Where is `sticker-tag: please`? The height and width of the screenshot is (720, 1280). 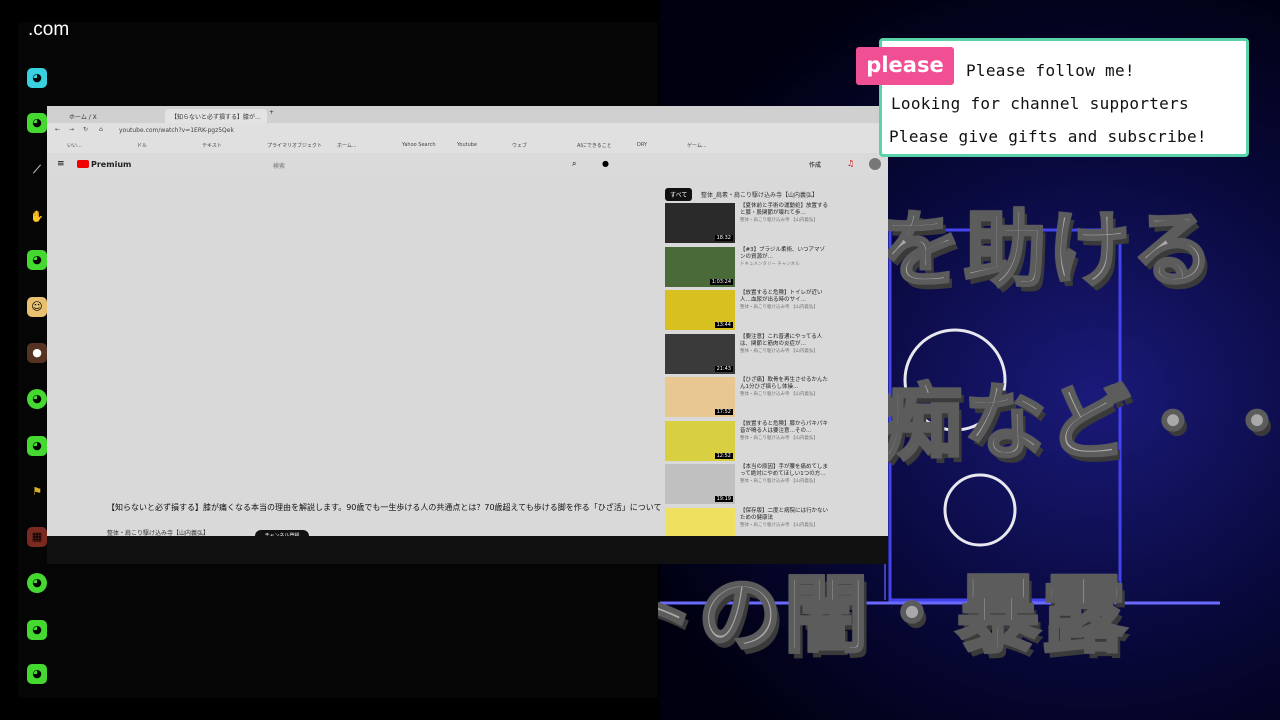
sticker-tag: please is located at coordinates (905, 66).